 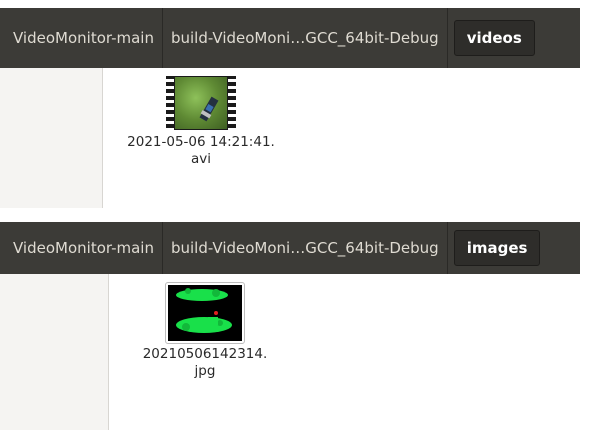 What do you see at coordinates (201, 103) in the screenshot?
I see `video-thumbnail-icon` at bounding box center [201, 103].